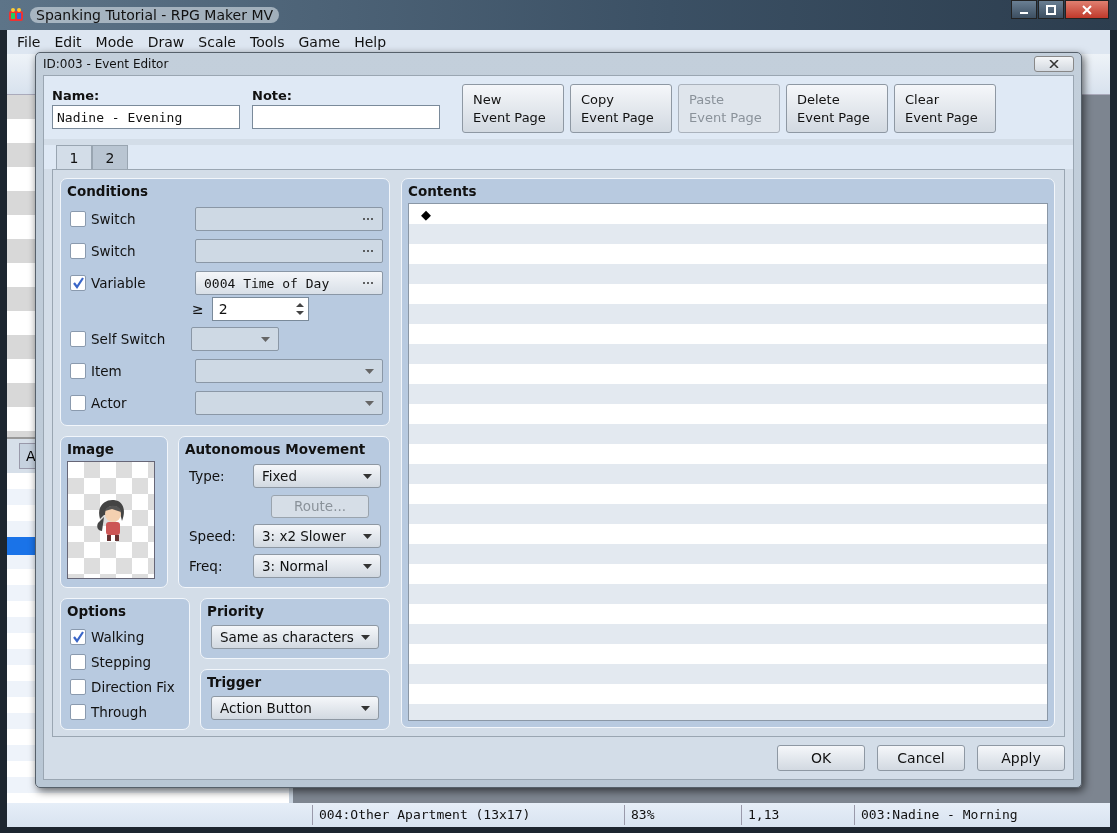  What do you see at coordinates (267, 42) in the screenshot?
I see `menu-item: Tools` at bounding box center [267, 42].